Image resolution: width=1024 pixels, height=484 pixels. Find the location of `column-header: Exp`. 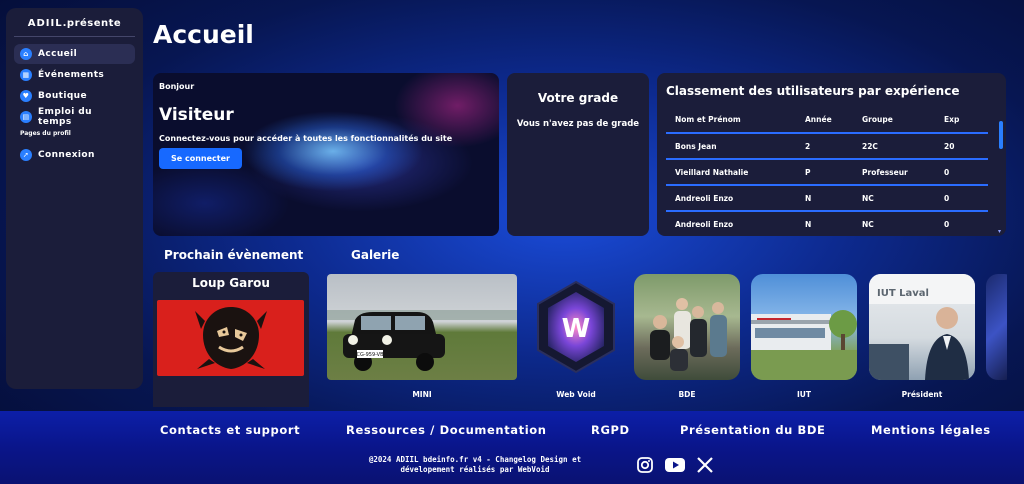

column-header: Exp is located at coordinates (961, 120).